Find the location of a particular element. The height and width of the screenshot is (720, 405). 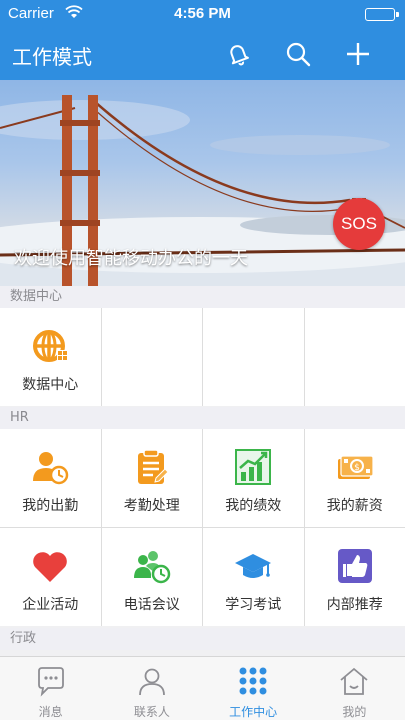

tab-messages: 消息 is located at coordinates (50, 688).